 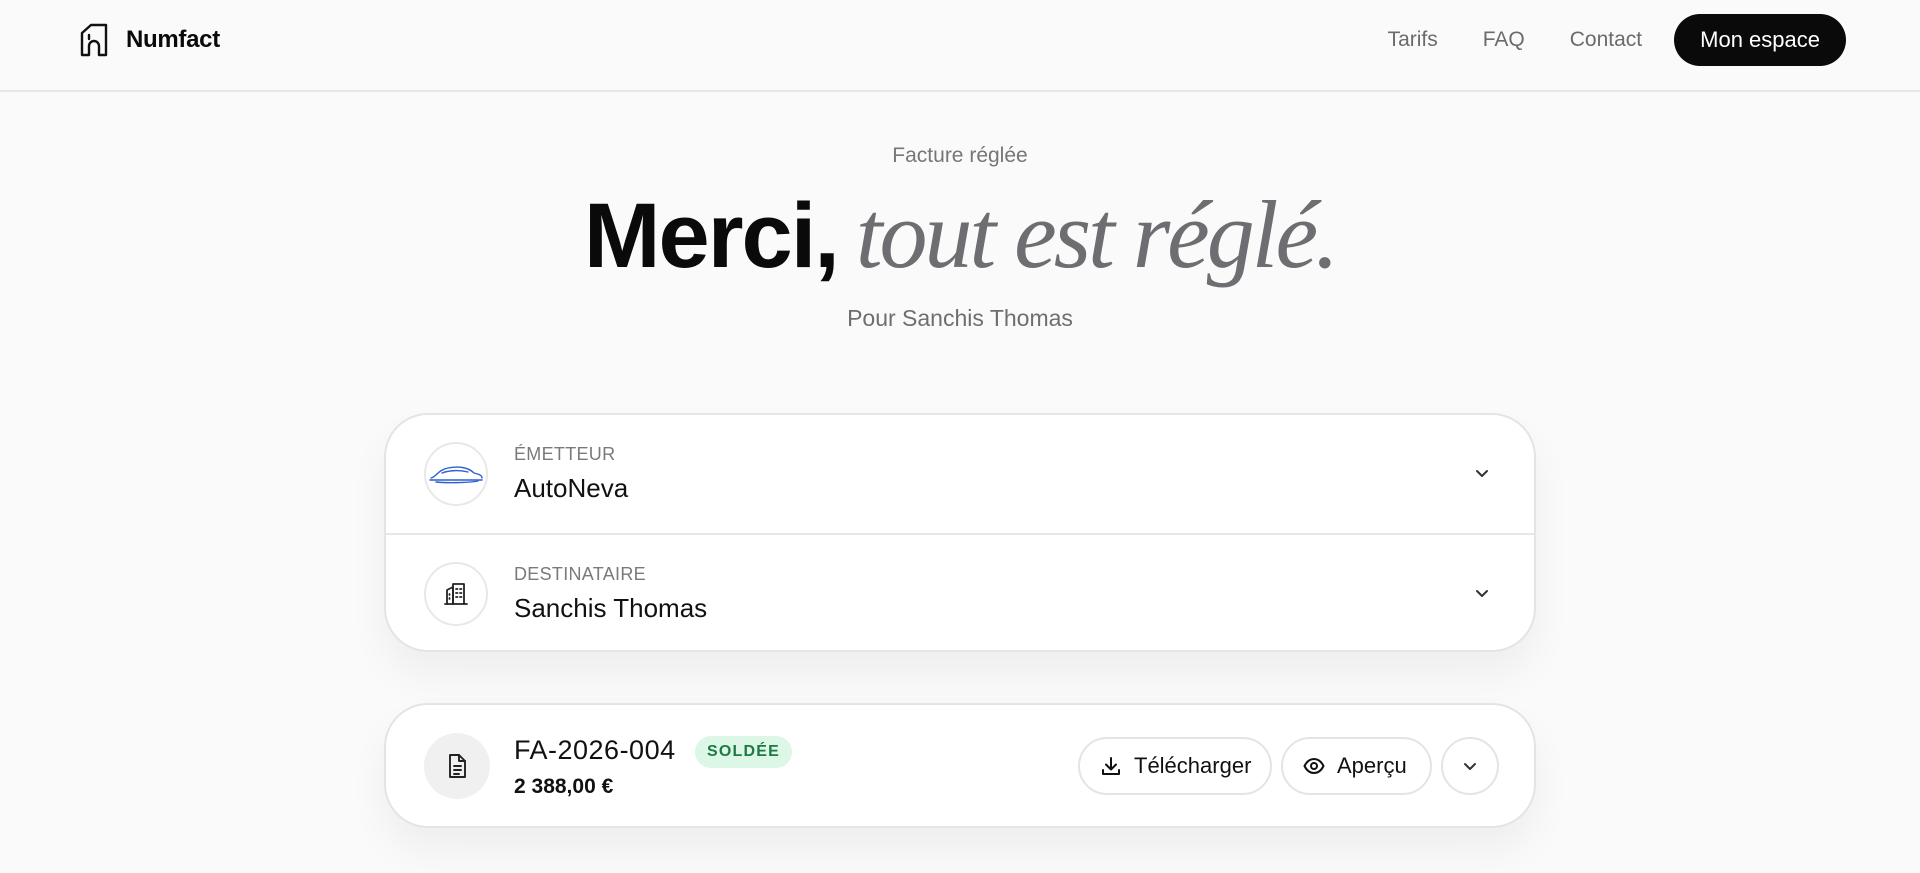 What do you see at coordinates (564, 786) in the screenshot?
I see `invoice-amount: 2 388,00 €` at bounding box center [564, 786].